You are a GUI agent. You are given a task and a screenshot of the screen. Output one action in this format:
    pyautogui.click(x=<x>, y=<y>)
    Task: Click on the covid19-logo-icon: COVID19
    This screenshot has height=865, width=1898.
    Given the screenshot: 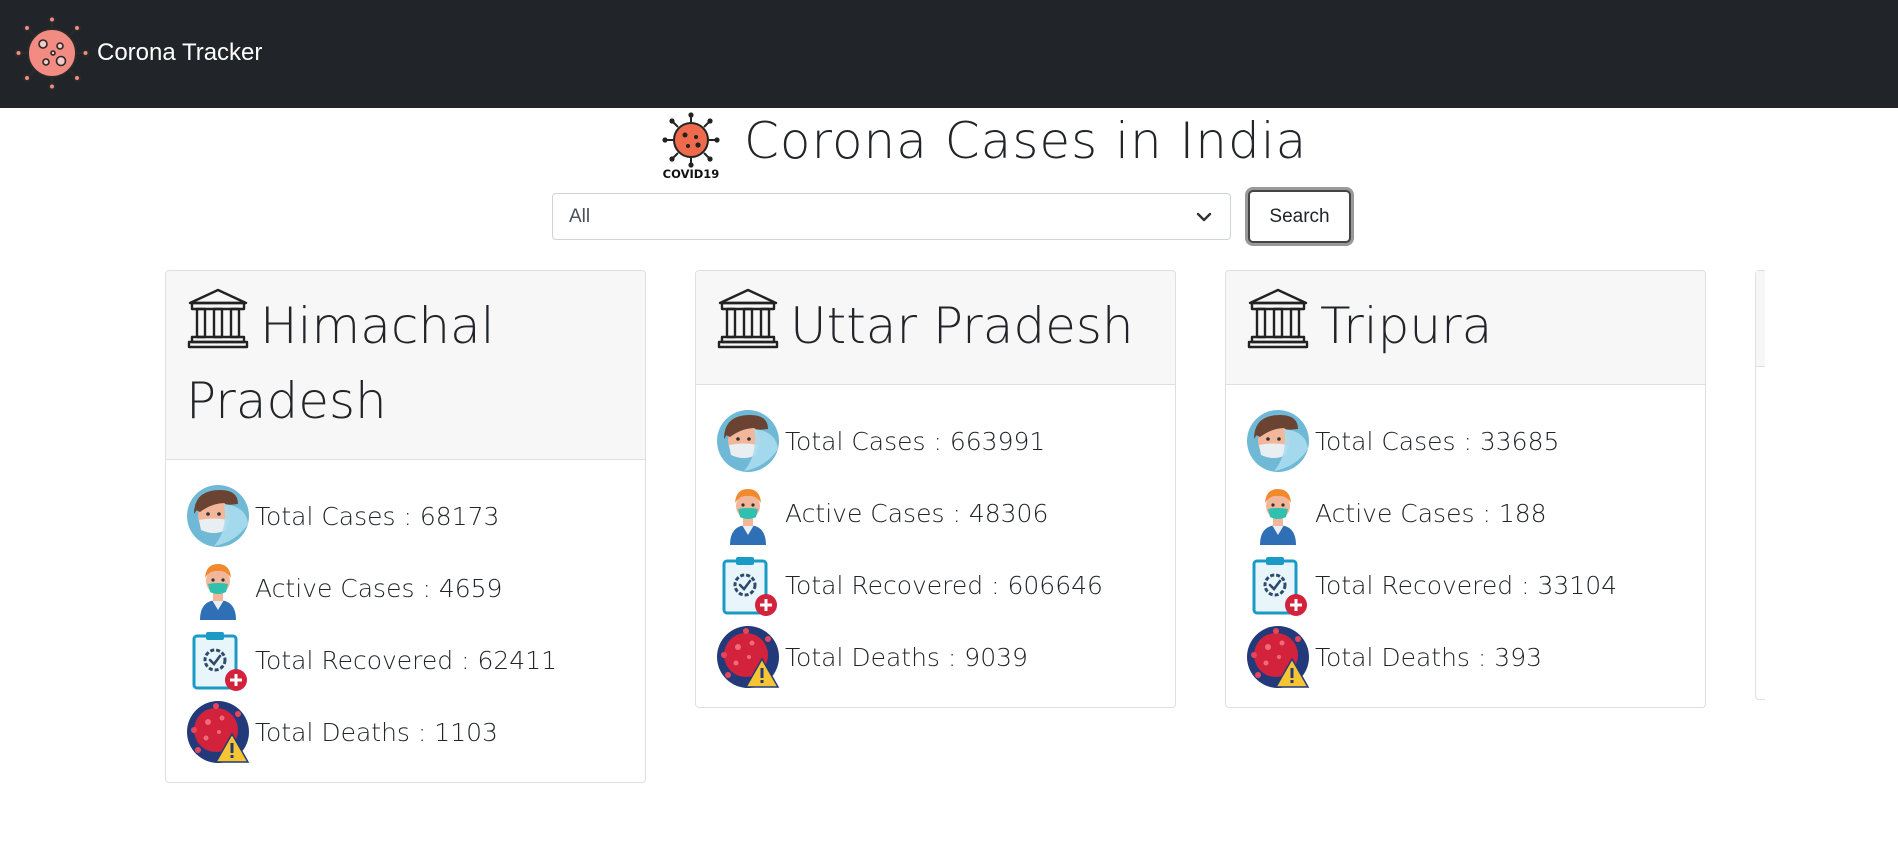 What is the action you would take?
    pyautogui.click(x=691, y=146)
    